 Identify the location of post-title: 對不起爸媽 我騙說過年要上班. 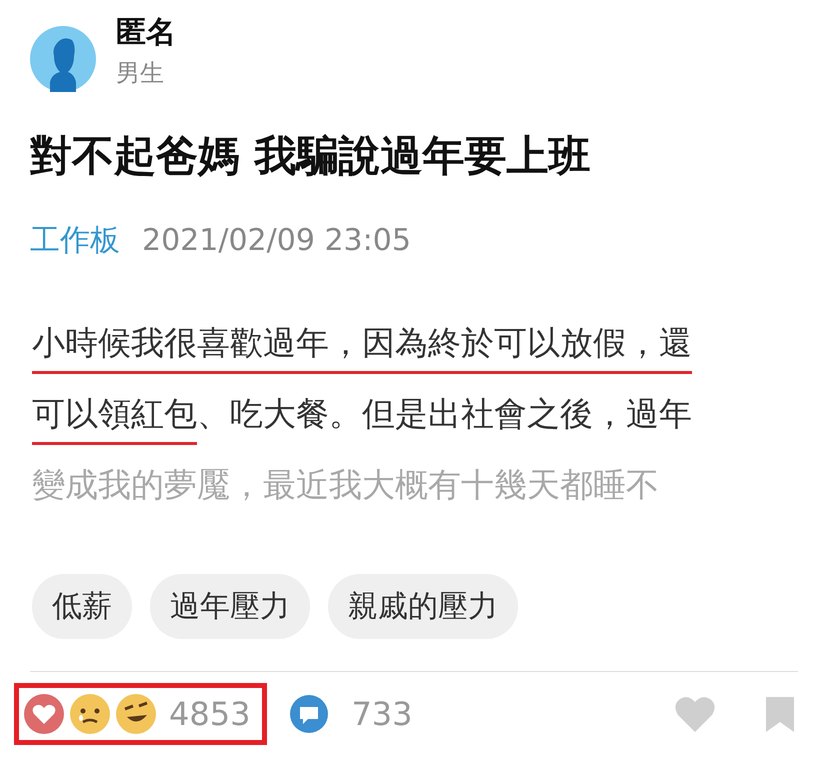
(311, 156).